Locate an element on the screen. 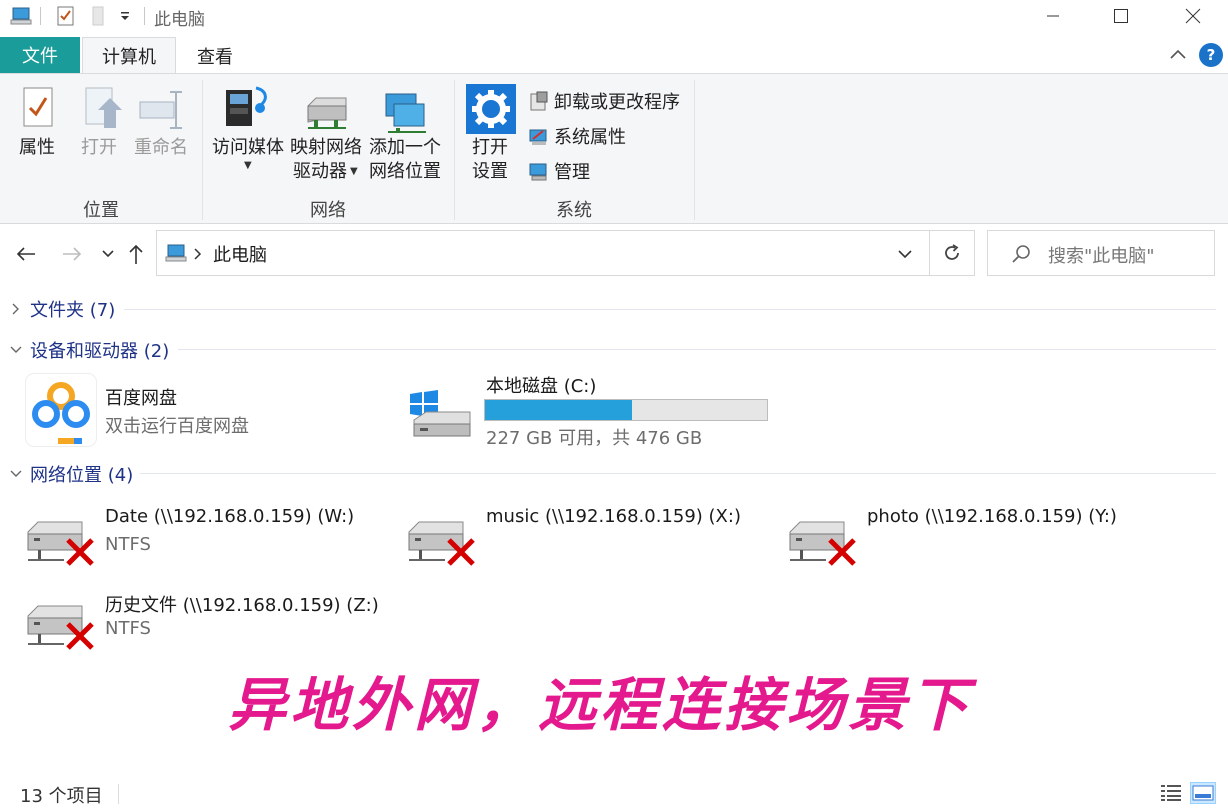 The image size is (1228, 812). group-label-system: 系统 is located at coordinates (574, 210).